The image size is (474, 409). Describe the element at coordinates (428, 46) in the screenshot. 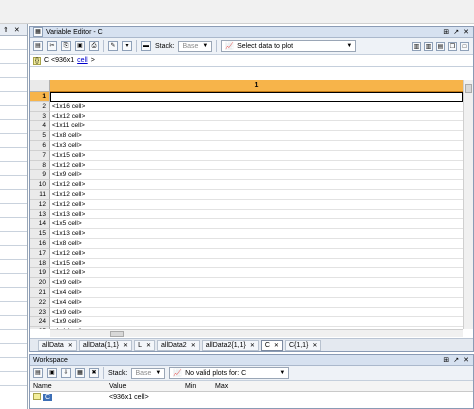

I see `tile-vertical-icon: ▥` at that location.